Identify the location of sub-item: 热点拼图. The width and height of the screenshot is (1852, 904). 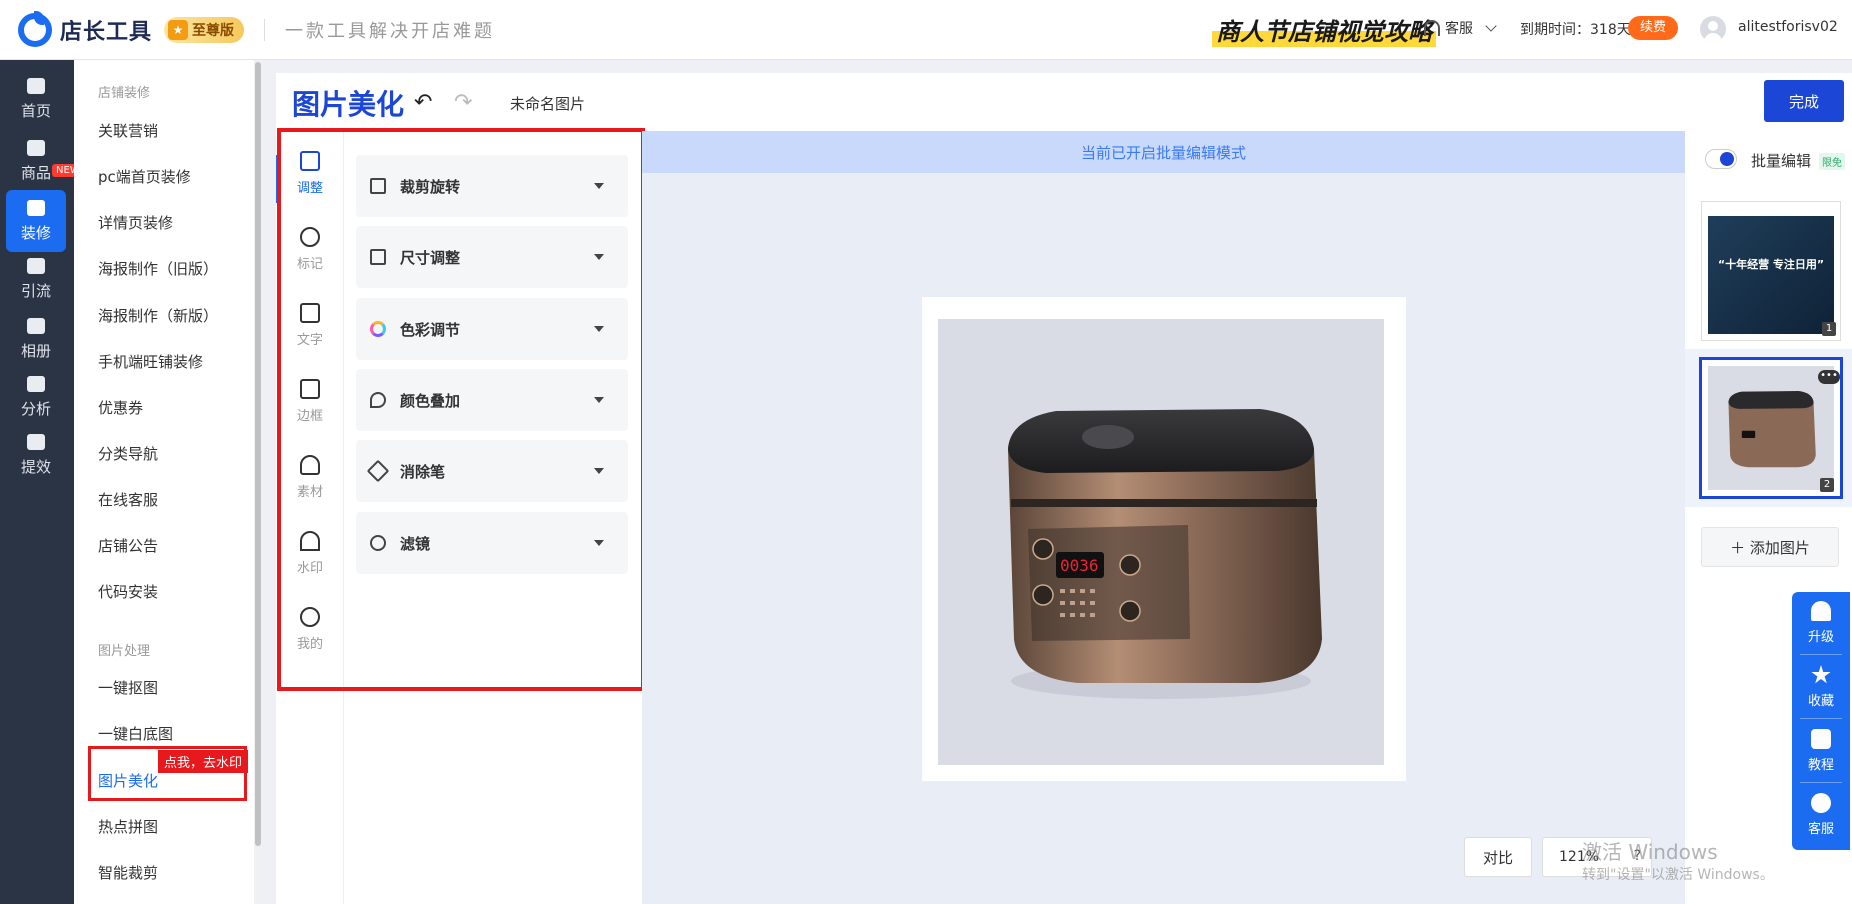
(128, 826).